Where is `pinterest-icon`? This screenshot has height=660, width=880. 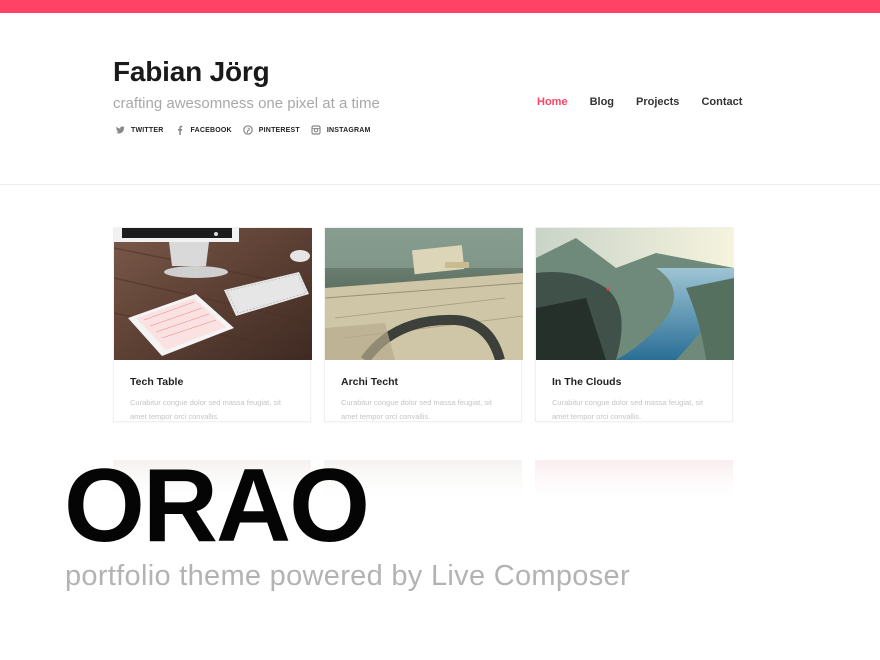 pinterest-icon is located at coordinates (247, 130).